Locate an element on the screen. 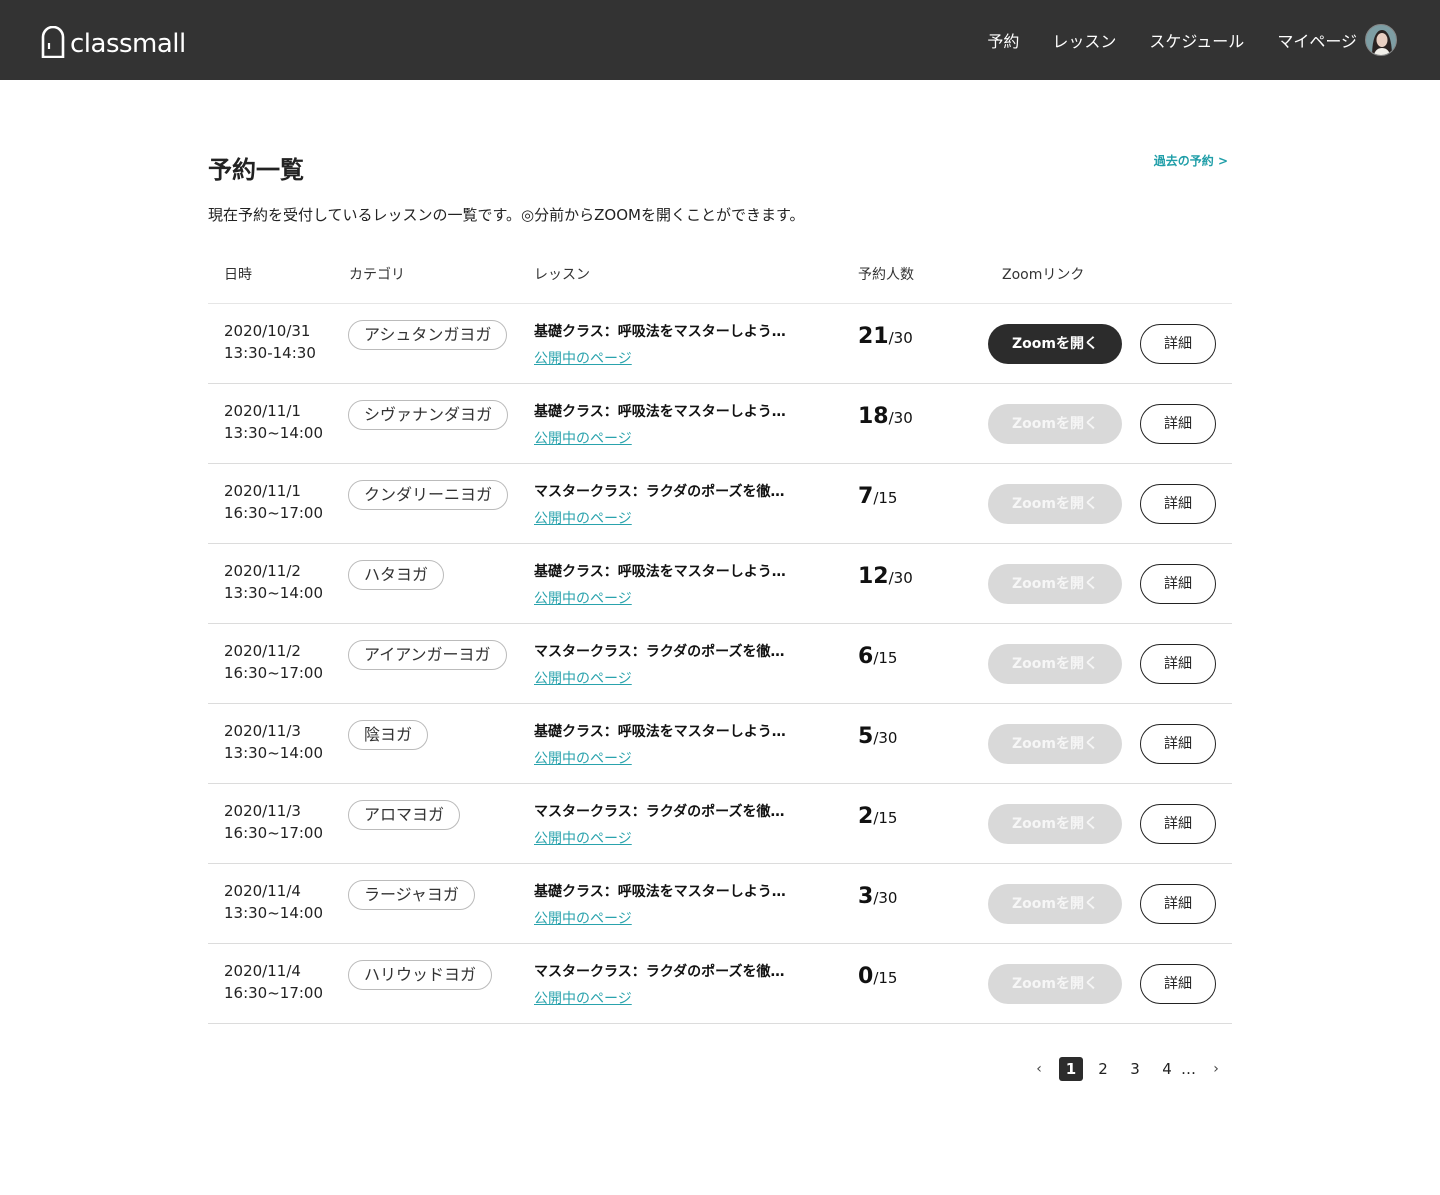 Image resolution: width=1440 pixels, height=1195 pixels. nav-item-schedule: スケジュール is located at coordinates (1196, 40).